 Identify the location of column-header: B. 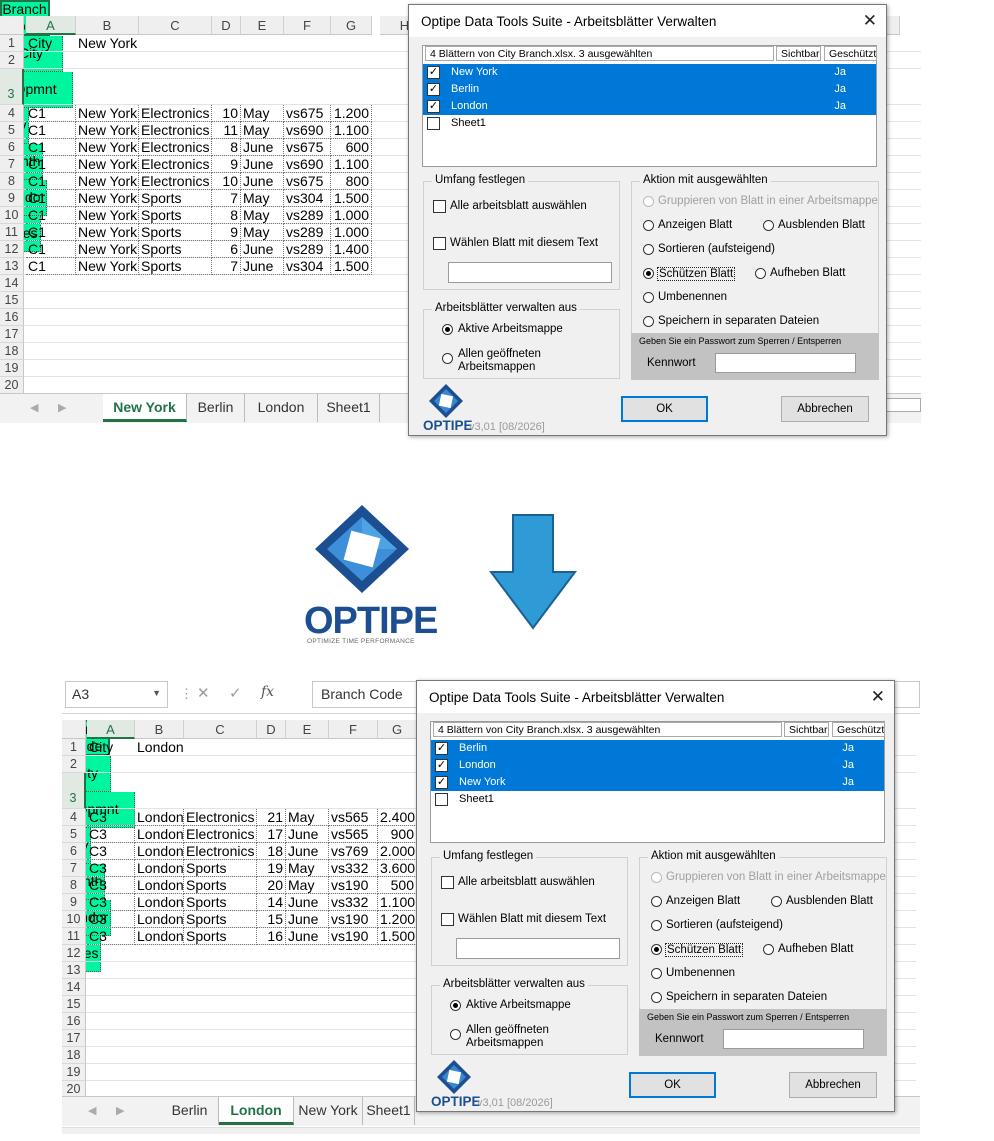
(107, 25).